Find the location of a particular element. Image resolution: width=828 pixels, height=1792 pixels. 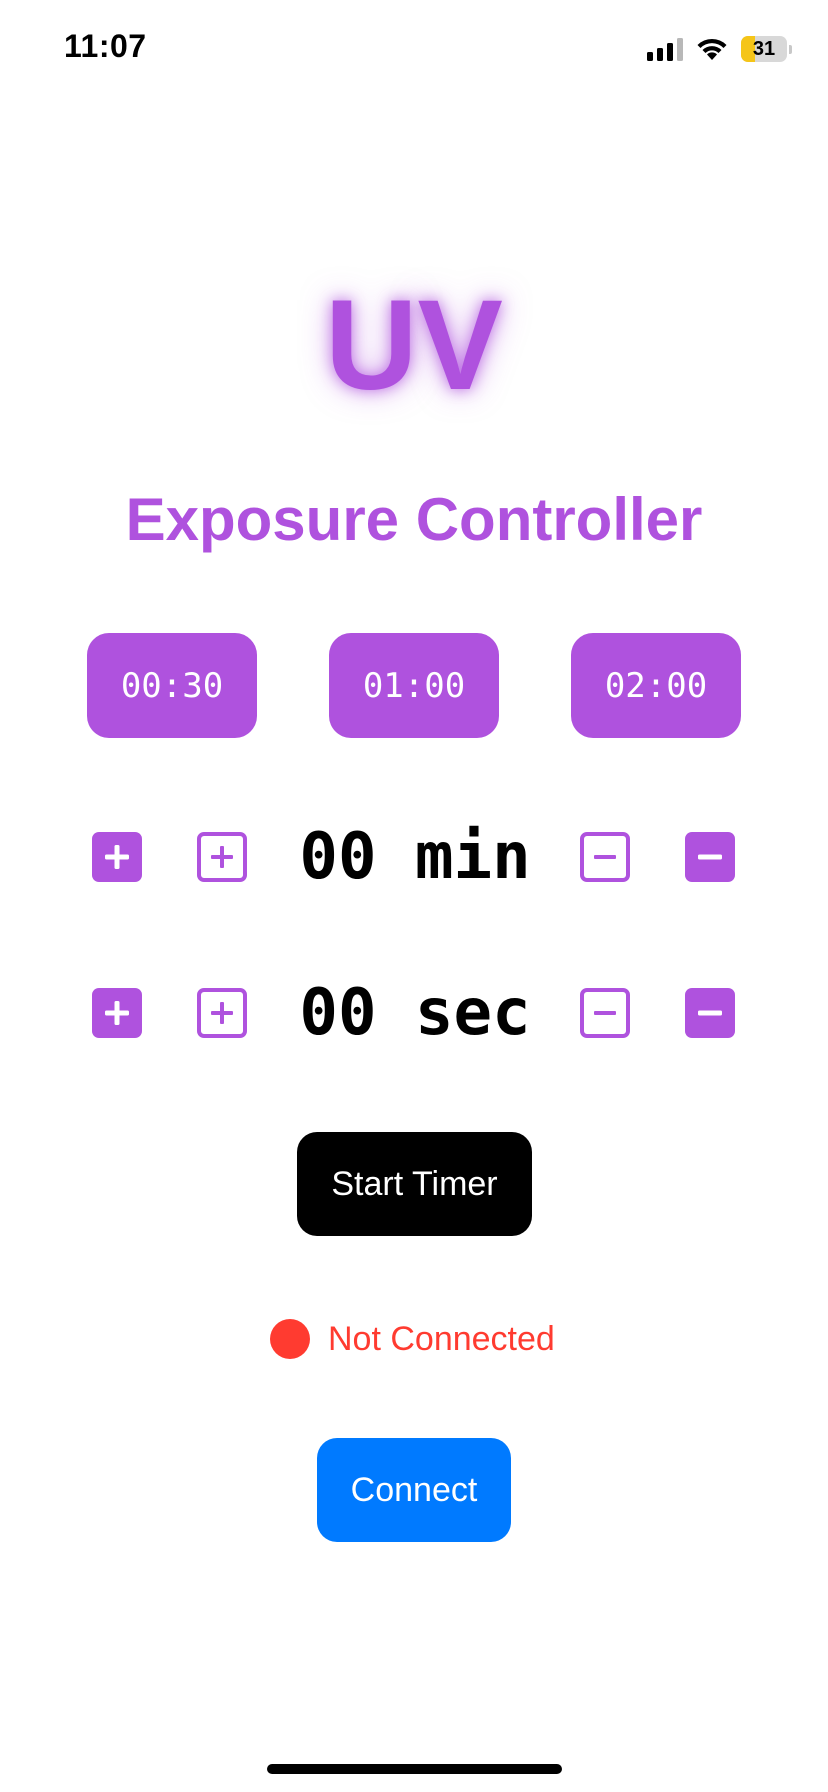

status-dot-icon is located at coordinates (290, 1339).